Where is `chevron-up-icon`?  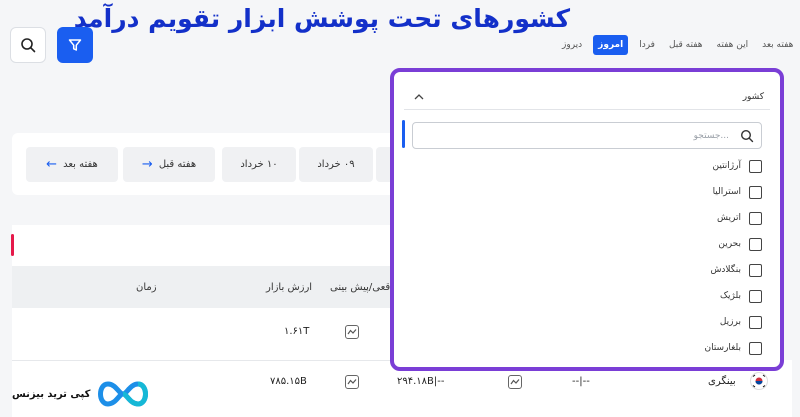
chevron-up-icon is located at coordinates (419, 97).